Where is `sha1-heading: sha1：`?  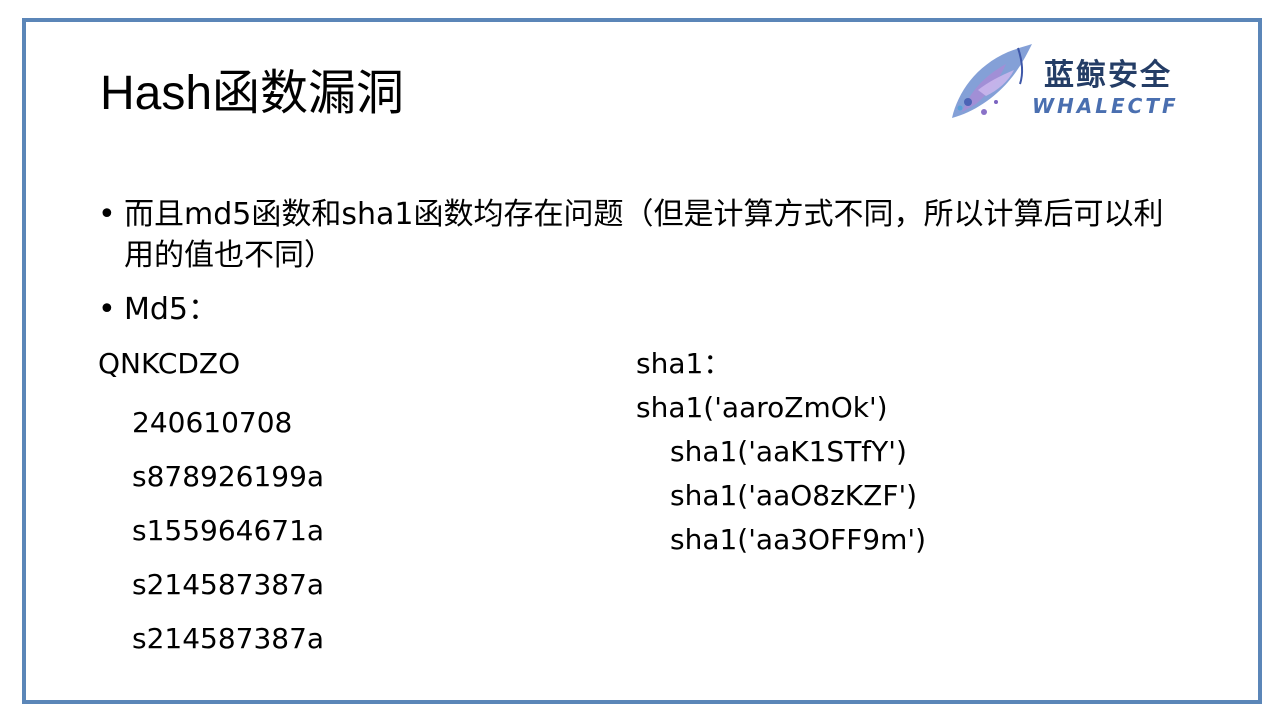 sha1-heading: sha1： is located at coordinates (684, 363).